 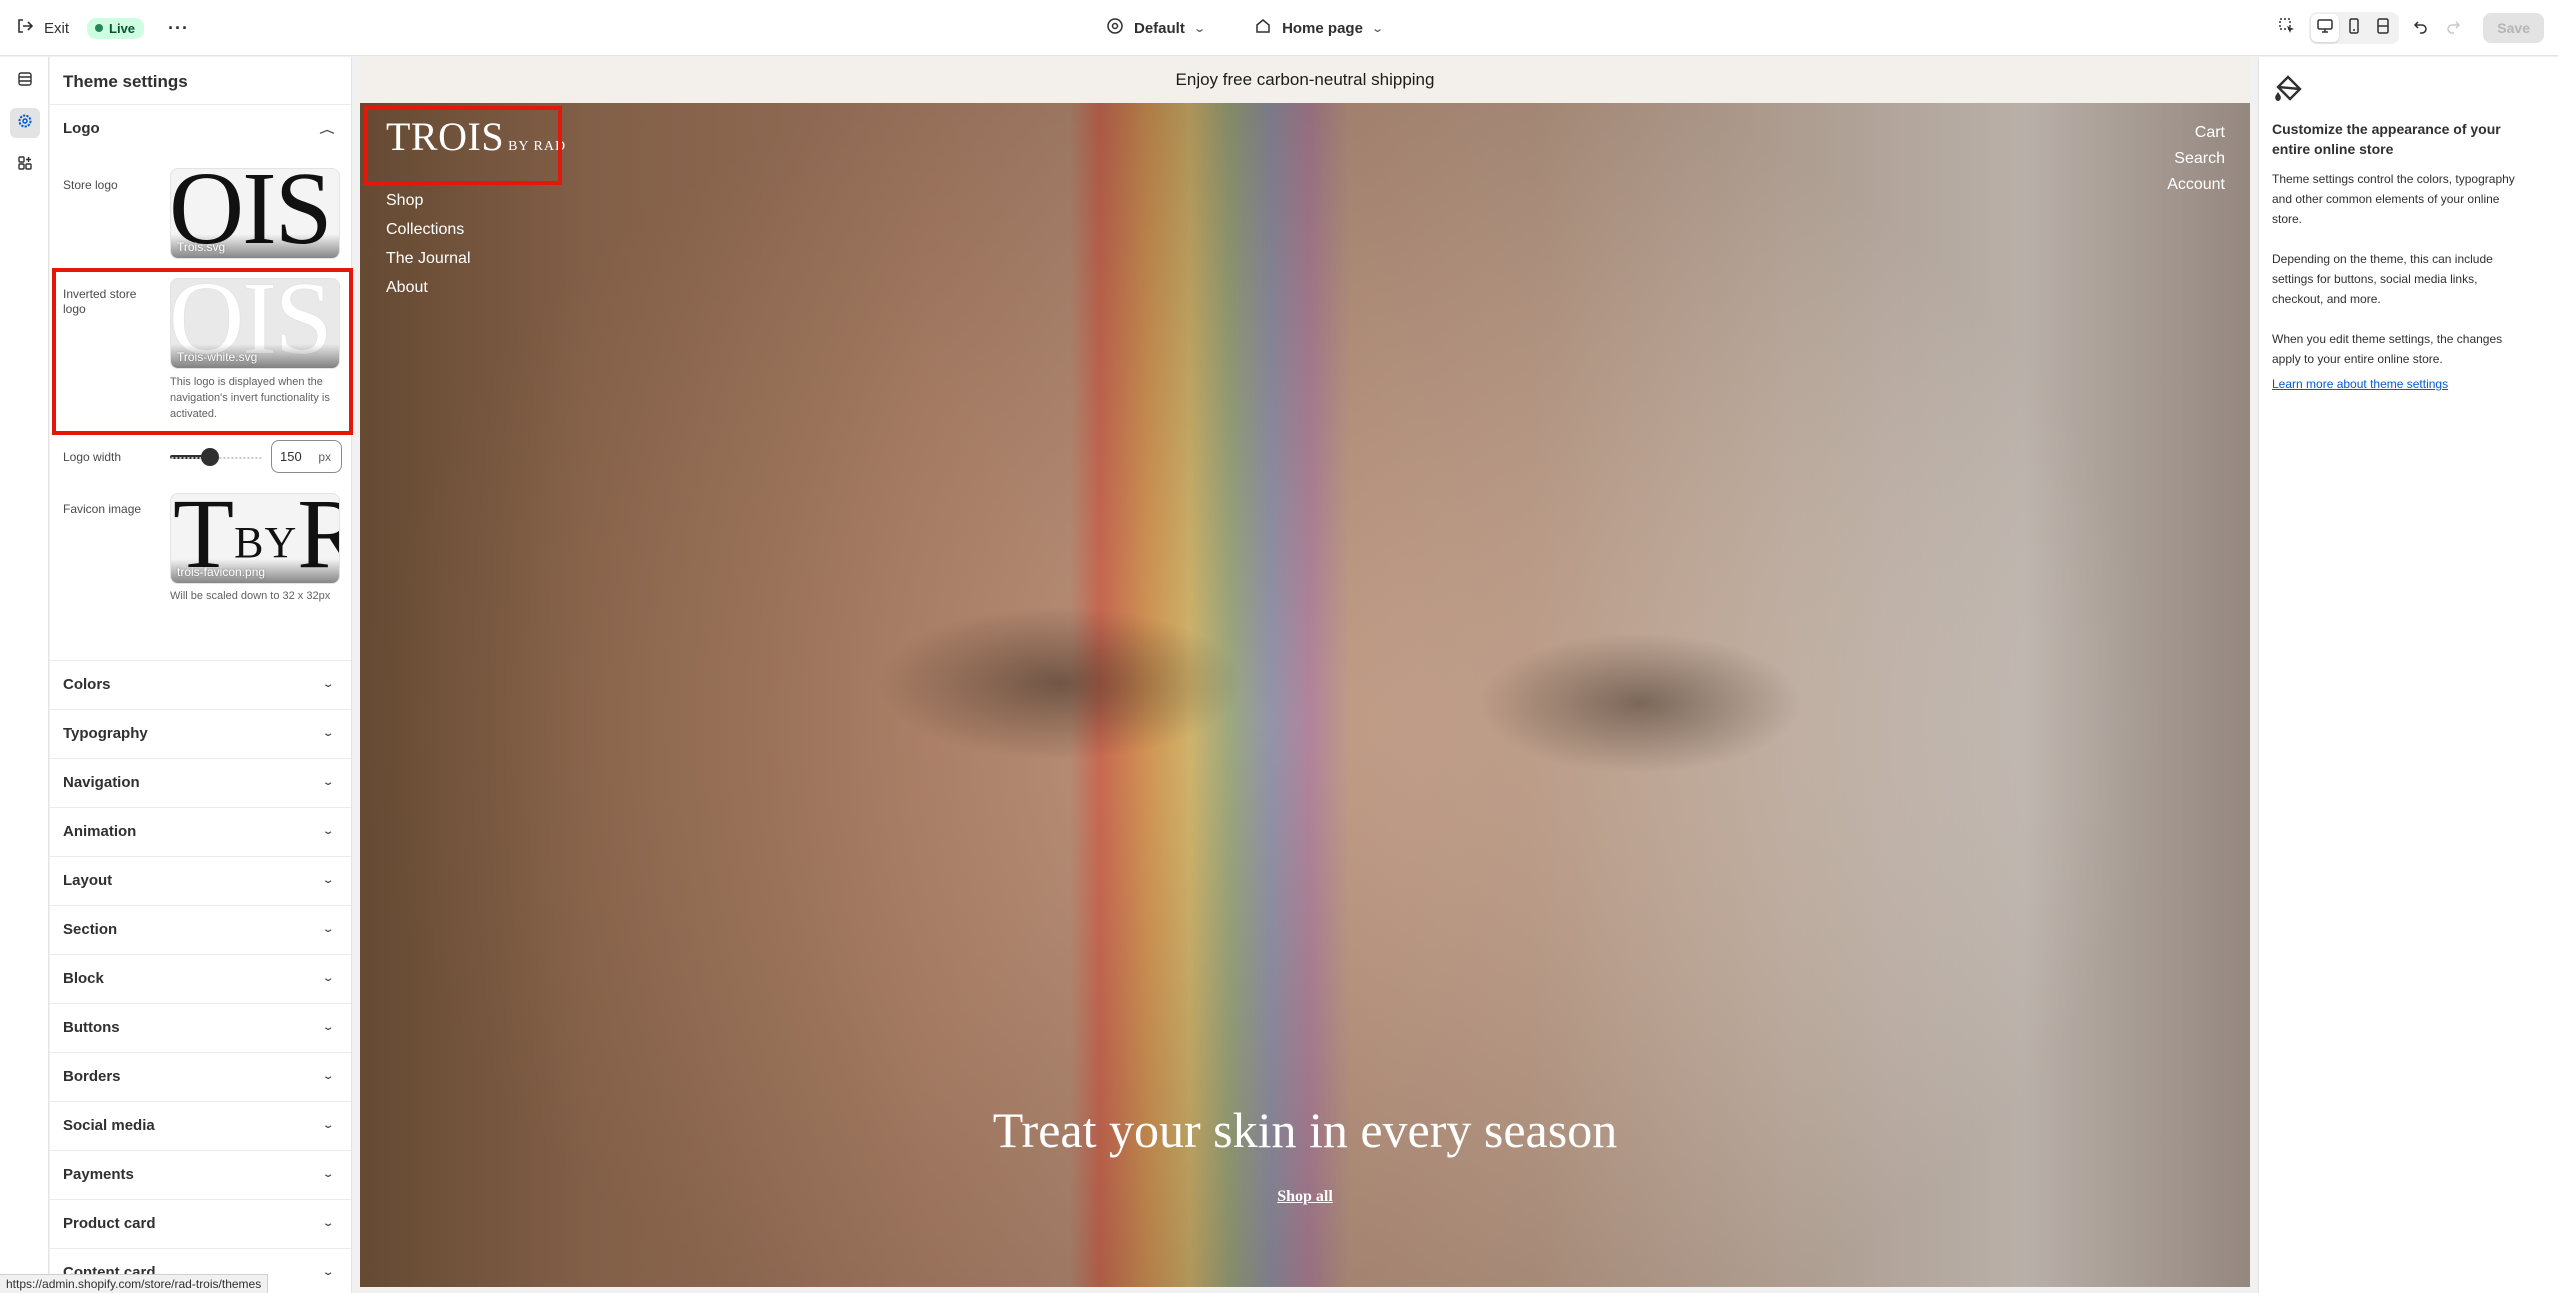 I want to click on apps-icon, so click(x=25, y=165).